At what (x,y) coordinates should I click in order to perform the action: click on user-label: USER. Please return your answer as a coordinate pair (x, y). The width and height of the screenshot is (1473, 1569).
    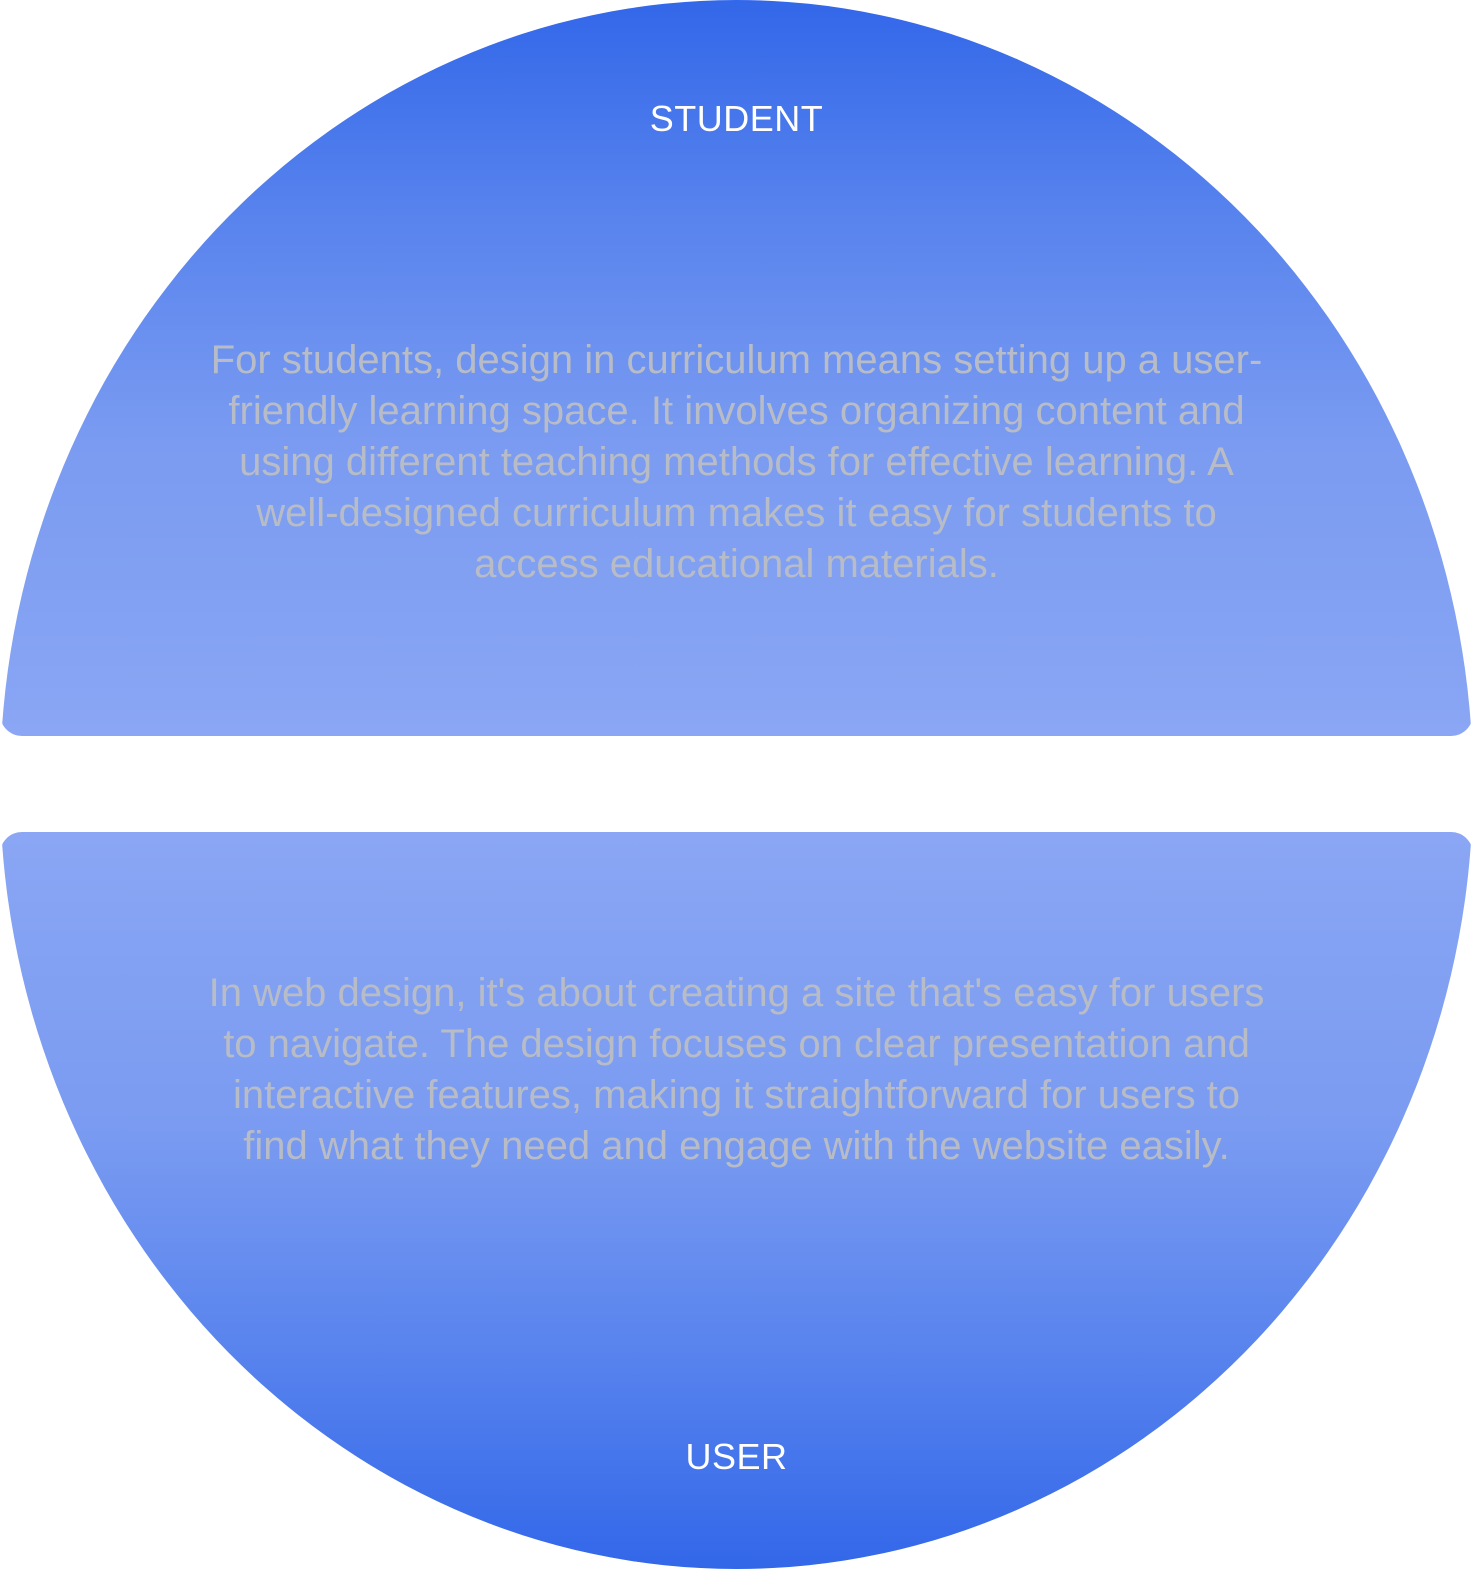
    Looking at the image, I should click on (736, 1456).